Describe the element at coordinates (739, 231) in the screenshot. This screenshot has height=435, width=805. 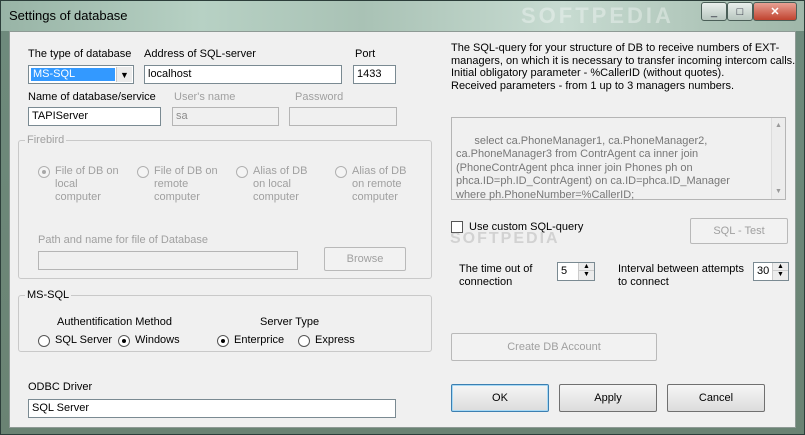
I see `sql-test-button: SQL - Test` at that location.